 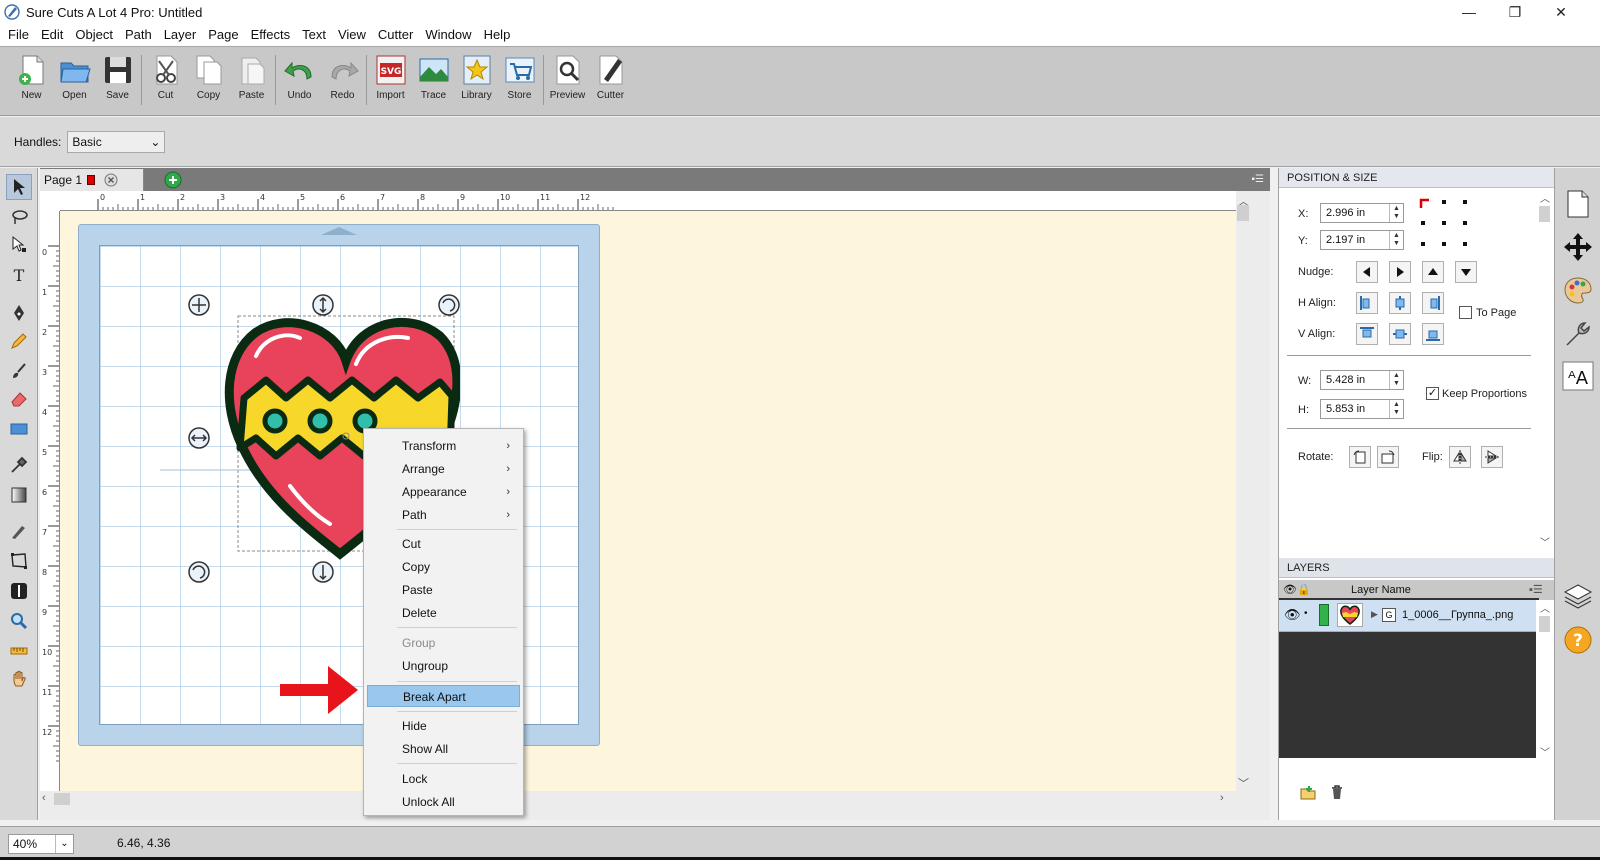 I want to click on scale-vertical-handle-bottom, so click(x=323, y=572).